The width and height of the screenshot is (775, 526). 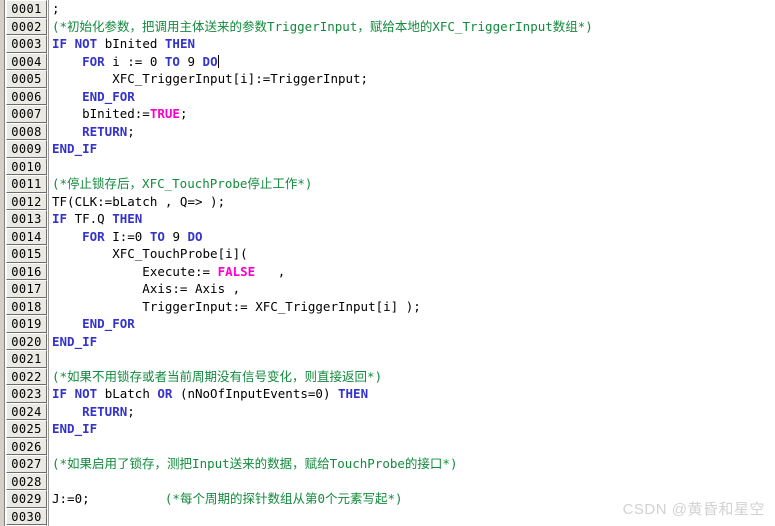 What do you see at coordinates (138, 202) in the screenshot?
I see `code-text: TF(CLK:=bLatch , Q=> );` at bounding box center [138, 202].